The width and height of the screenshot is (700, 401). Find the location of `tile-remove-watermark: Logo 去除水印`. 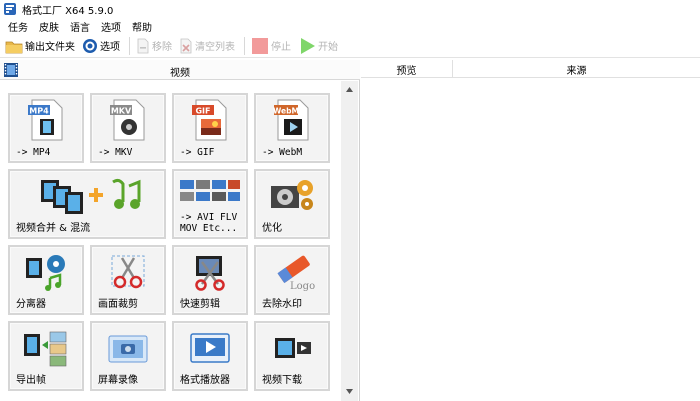

tile-remove-watermark: Logo 去除水印 is located at coordinates (292, 280).